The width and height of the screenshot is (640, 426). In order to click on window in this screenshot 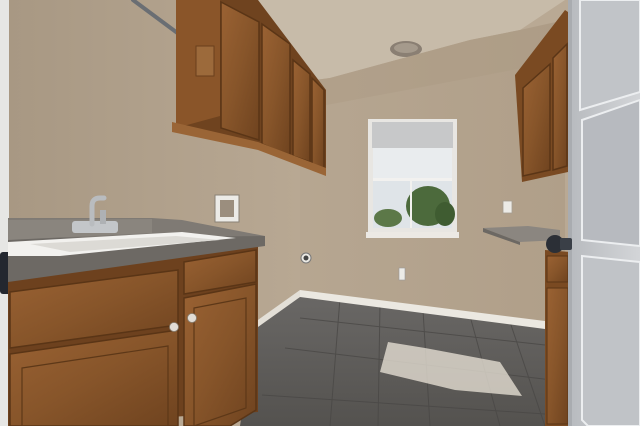, I will do `click(412, 178)`.